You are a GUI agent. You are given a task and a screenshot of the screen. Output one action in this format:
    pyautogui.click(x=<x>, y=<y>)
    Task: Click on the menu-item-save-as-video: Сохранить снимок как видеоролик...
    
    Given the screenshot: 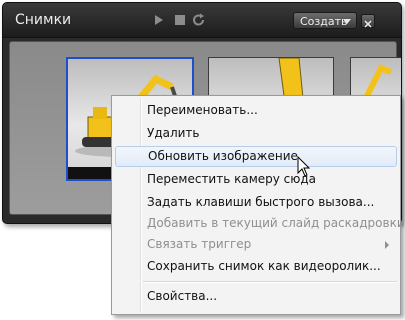 What is the action you would take?
    pyautogui.click(x=256, y=266)
    